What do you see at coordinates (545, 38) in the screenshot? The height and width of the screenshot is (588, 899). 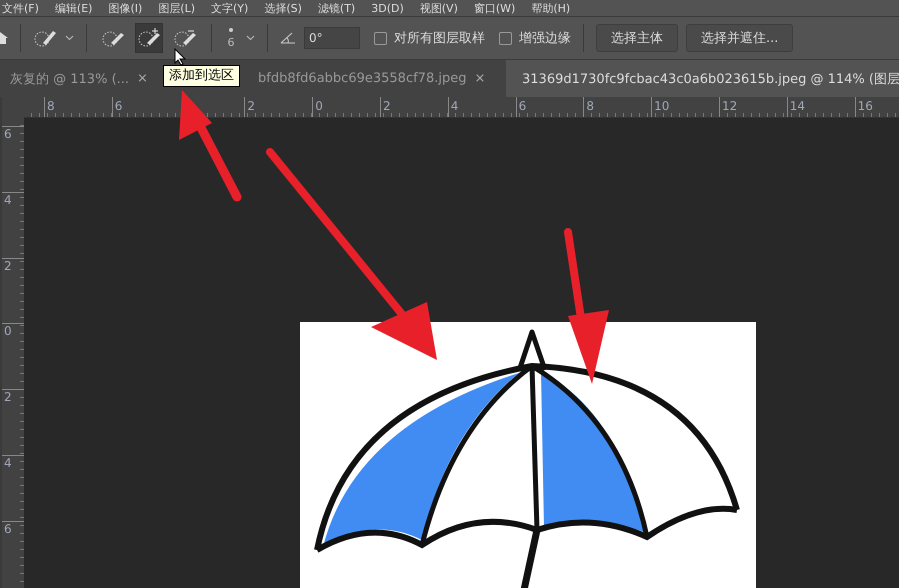 I see `checkbox-label: 增强边缘` at bounding box center [545, 38].